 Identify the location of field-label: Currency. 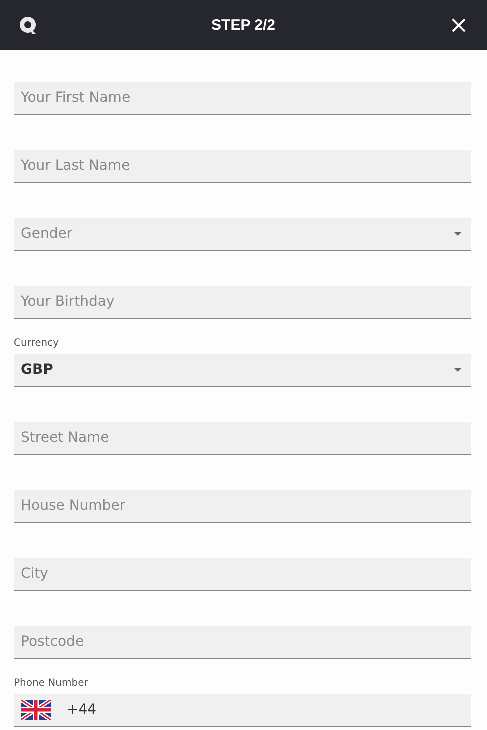
(37, 343).